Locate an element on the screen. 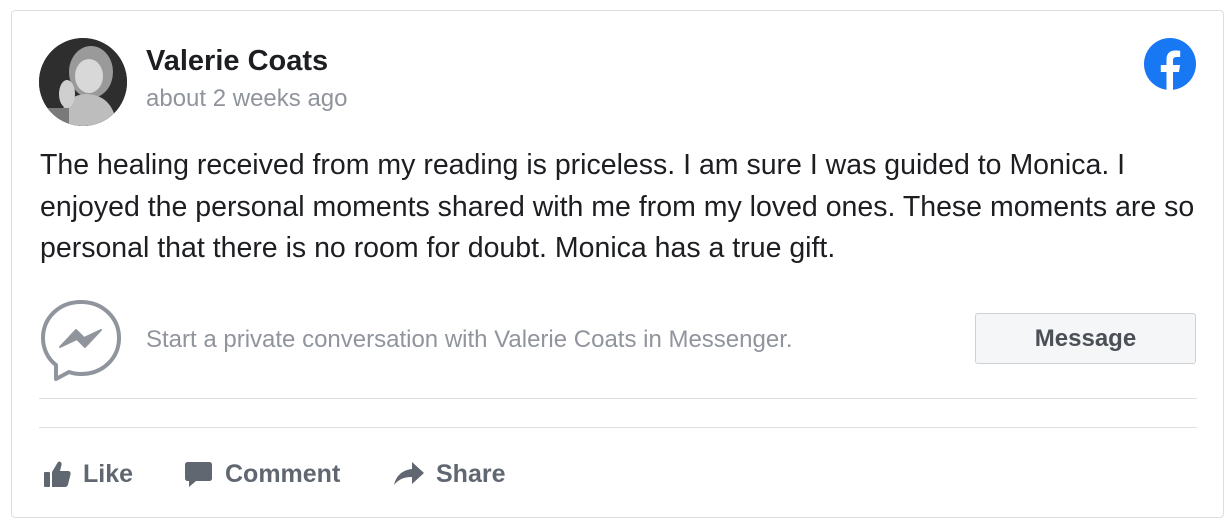 Image resolution: width=1232 pixels, height=524 pixels. message-button: Message is located at coordinates (1085, 338).